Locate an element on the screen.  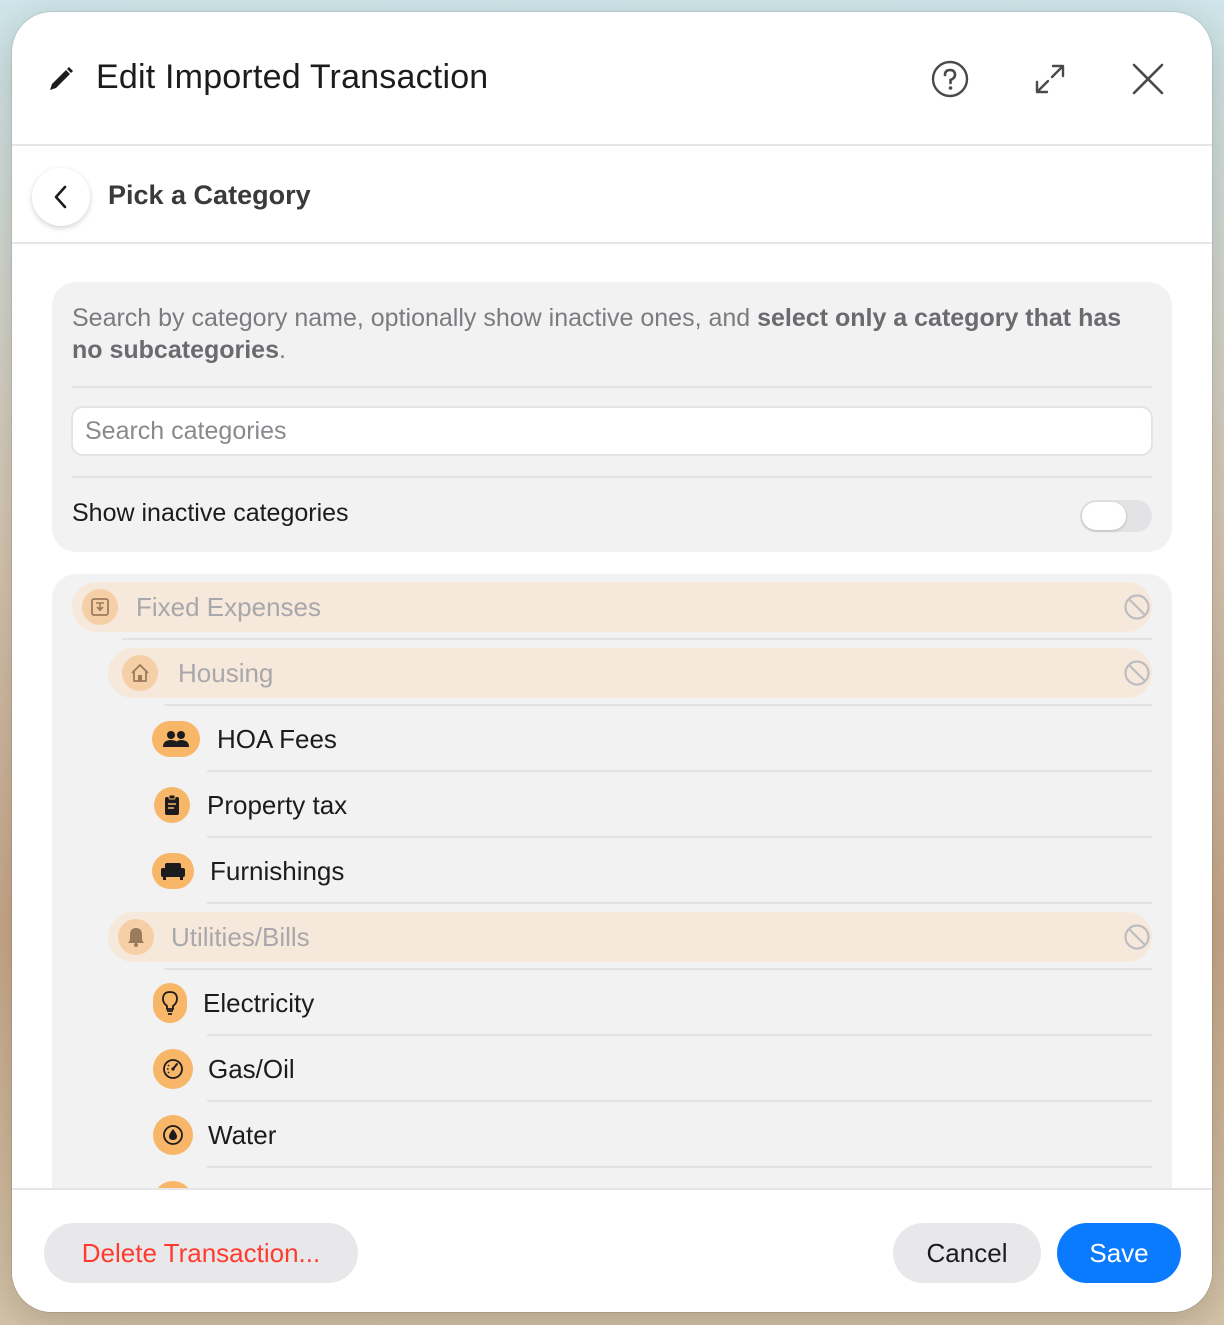
toggle-knob is located at coordinates (1104, 516).